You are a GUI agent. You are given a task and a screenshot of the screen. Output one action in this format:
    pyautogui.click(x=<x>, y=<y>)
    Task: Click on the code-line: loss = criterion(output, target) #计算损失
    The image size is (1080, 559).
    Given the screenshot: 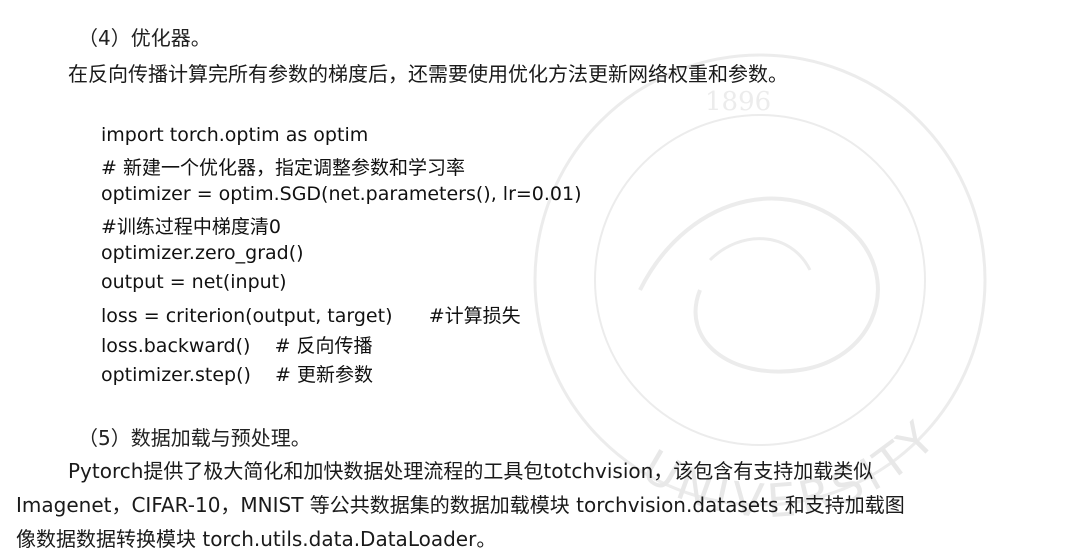 What is the action you would take?
    pyautogui.click(x=311, y=316)
    